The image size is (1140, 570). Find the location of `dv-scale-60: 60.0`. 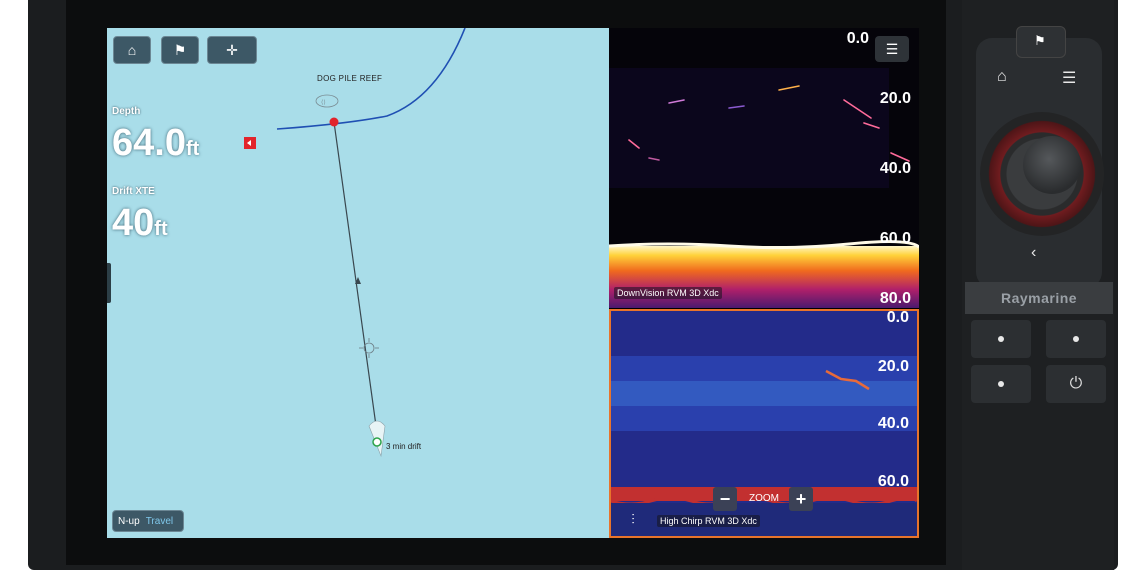

dv-scale-60: 60.0 is located at coordinates (895, 238).